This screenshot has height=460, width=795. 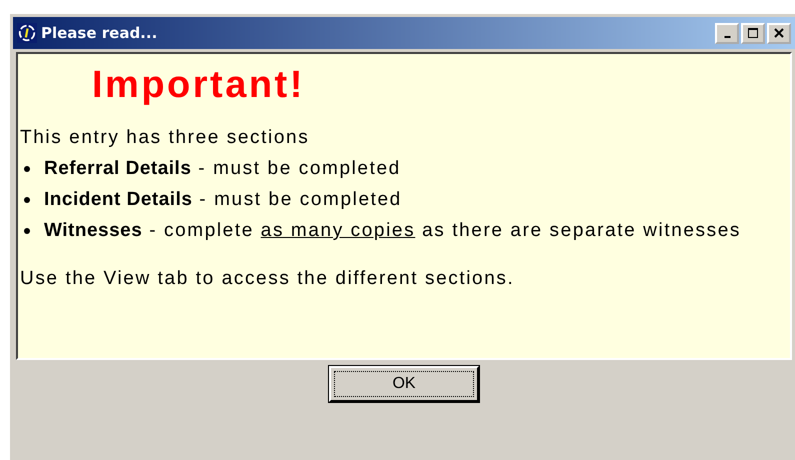 What do you see at coordinates (268, 279) in the screenshot?
I see `footer-text: Use the View tab to access the different sections.` at bounding box center [268, 279].